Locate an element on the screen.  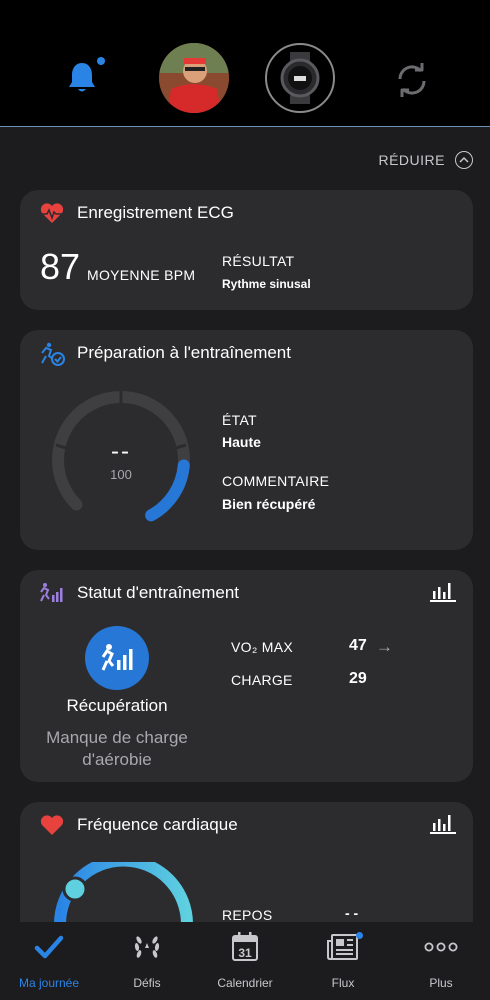
ecg-result-value: Rythme sinusal is located at coordinates (266, 284).